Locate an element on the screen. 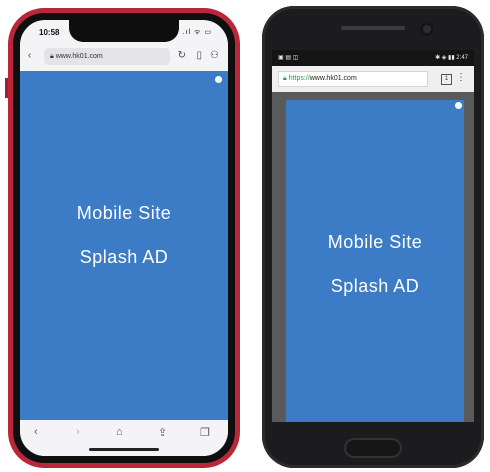 The width and height of the screenshot is (490, 472). share-user-icon: ⚇ is located at coordinates (214, 56).